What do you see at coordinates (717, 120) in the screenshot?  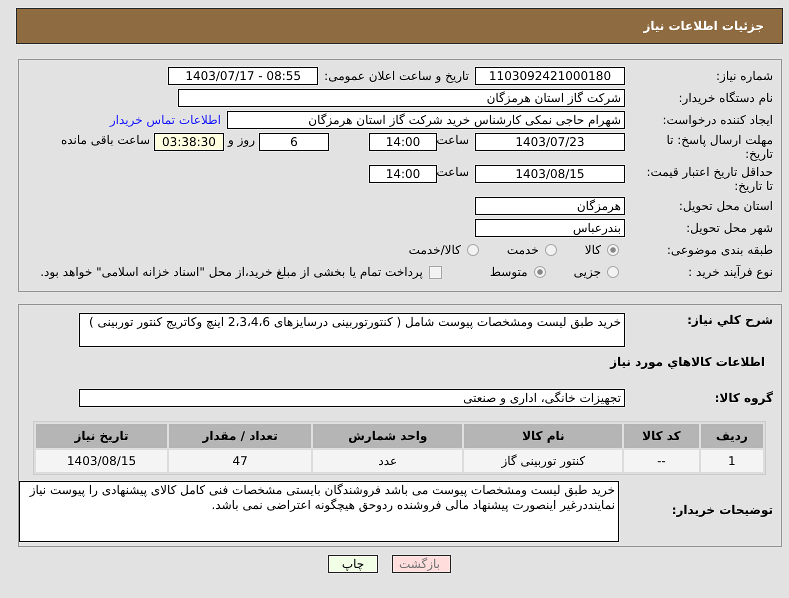 I see `field-label: ایجاد کننده درخواست:` at bounding box center [717, 120].